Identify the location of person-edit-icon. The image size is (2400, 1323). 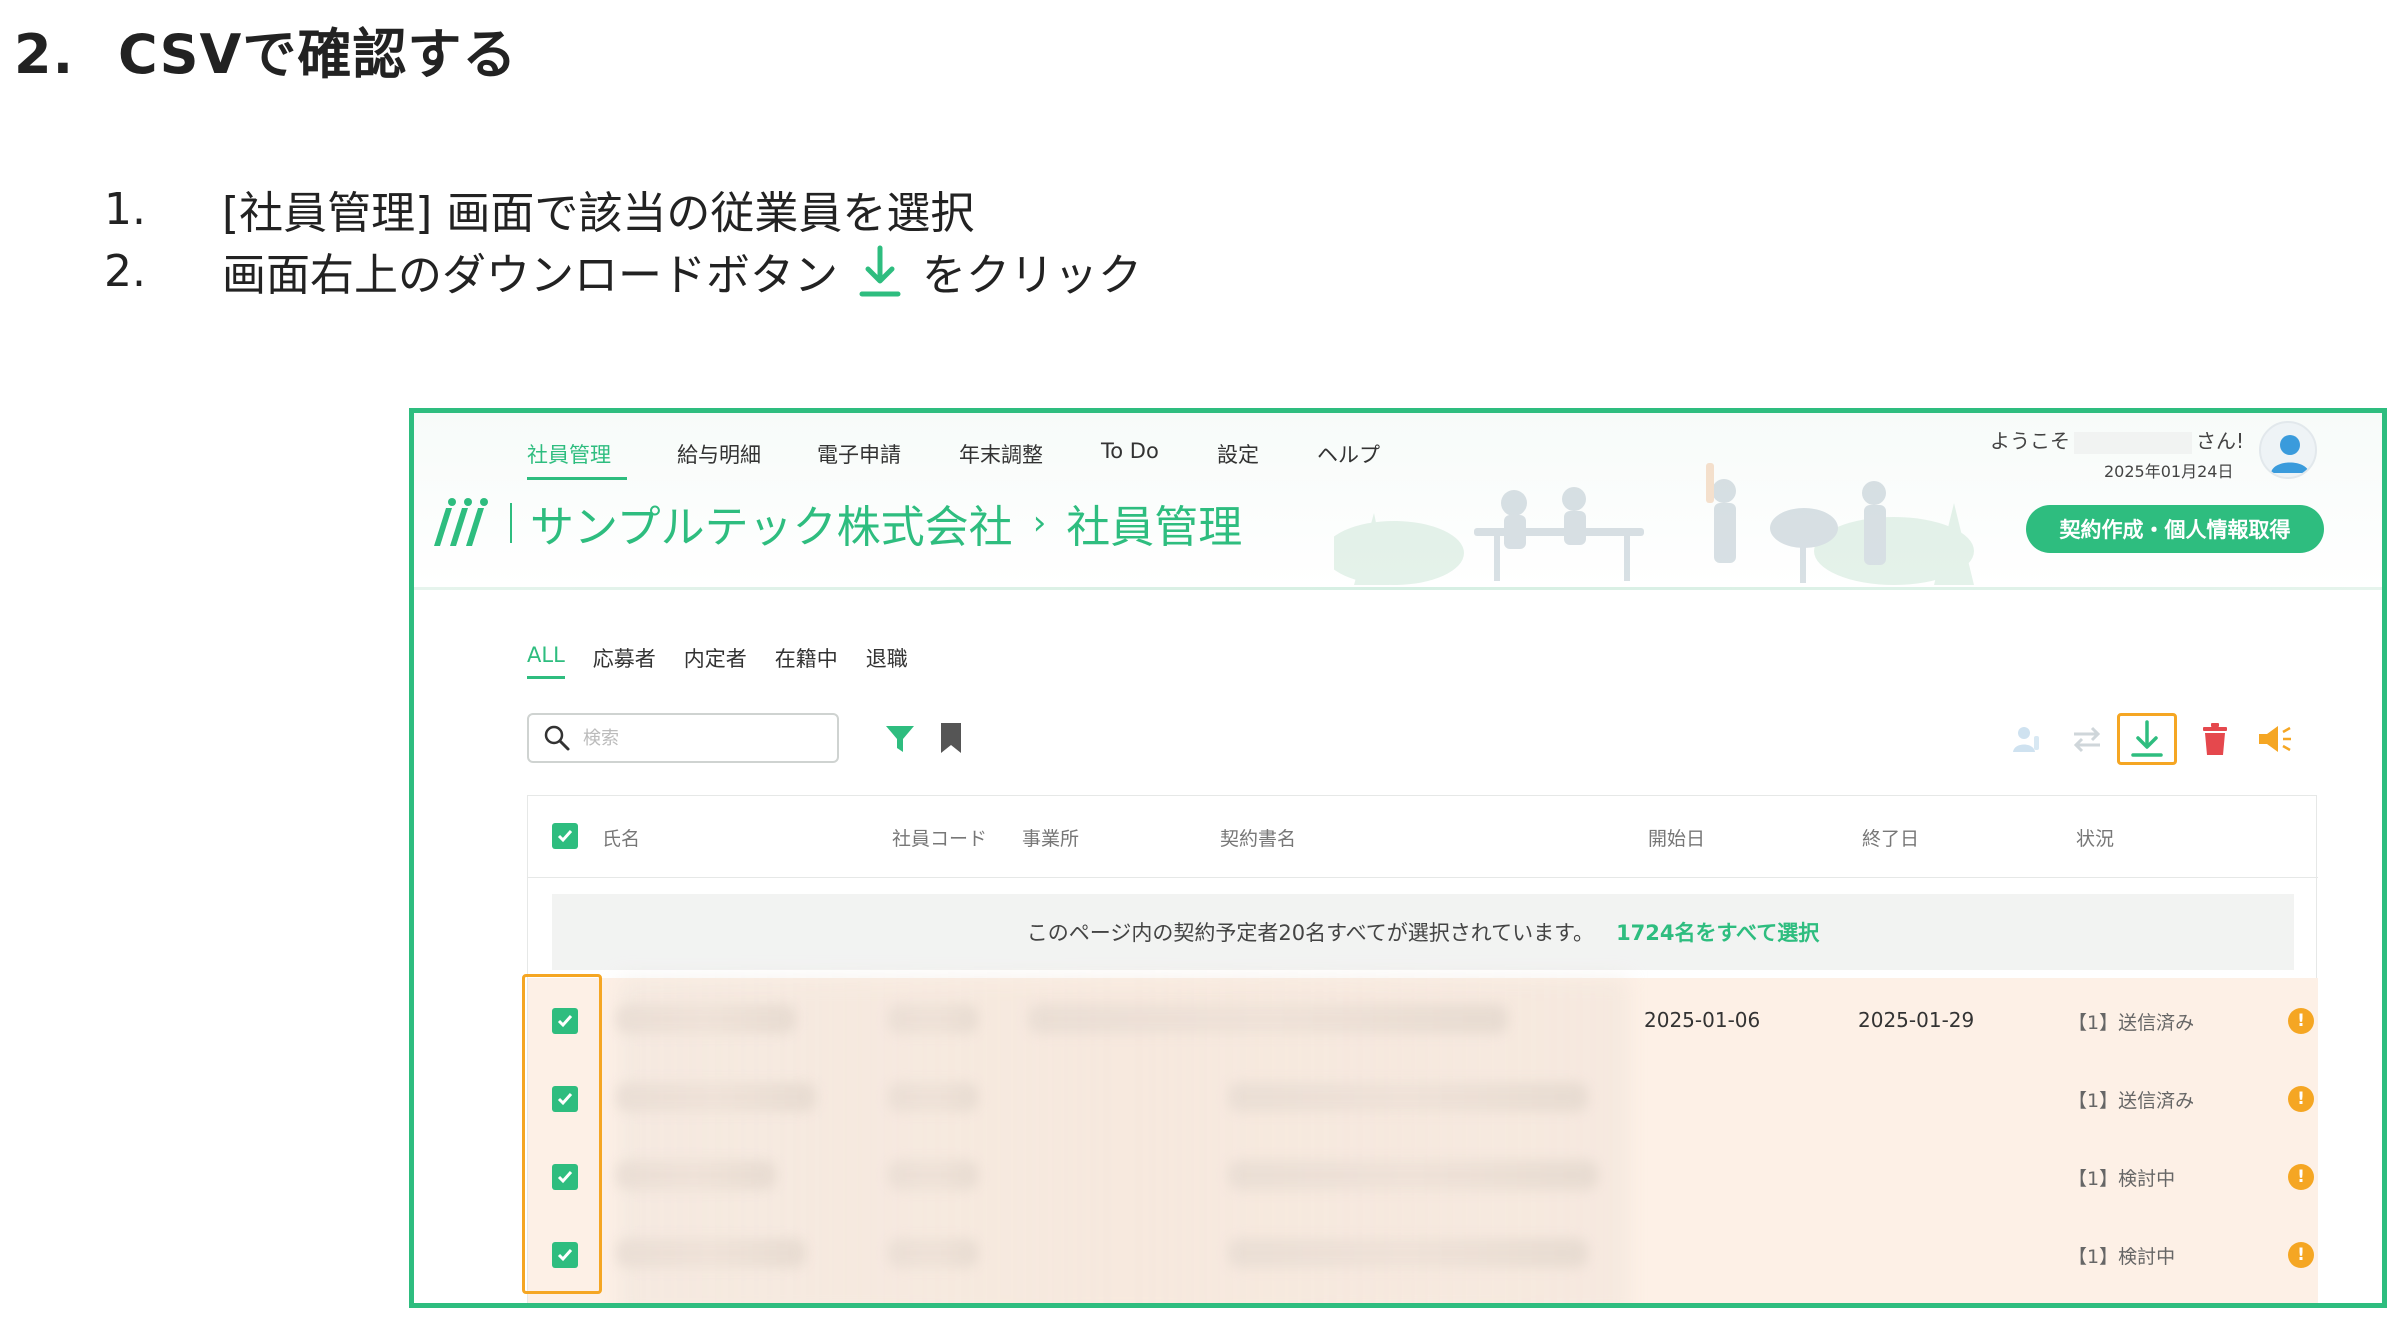
(2026, 739).